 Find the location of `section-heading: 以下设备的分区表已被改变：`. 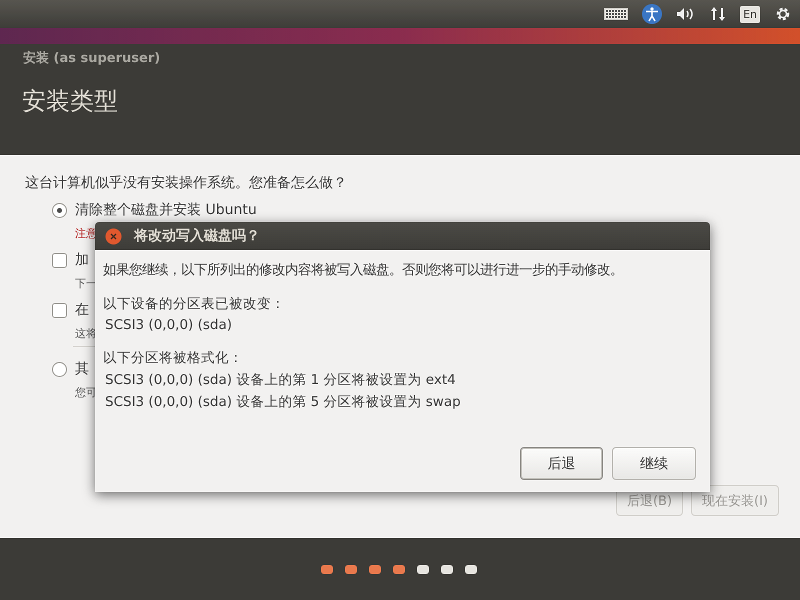

section-heading: 以下设备的分区表已被改变： is located at coordinates (194, 304).